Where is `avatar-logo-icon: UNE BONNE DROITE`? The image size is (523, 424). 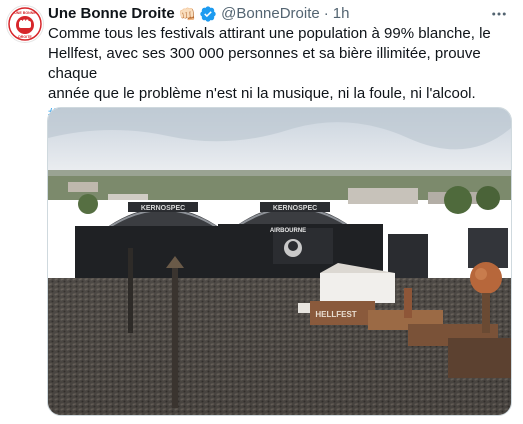 avatar-logo-icon: UNE BONNE DROITE is located at coordinates (25, 24).